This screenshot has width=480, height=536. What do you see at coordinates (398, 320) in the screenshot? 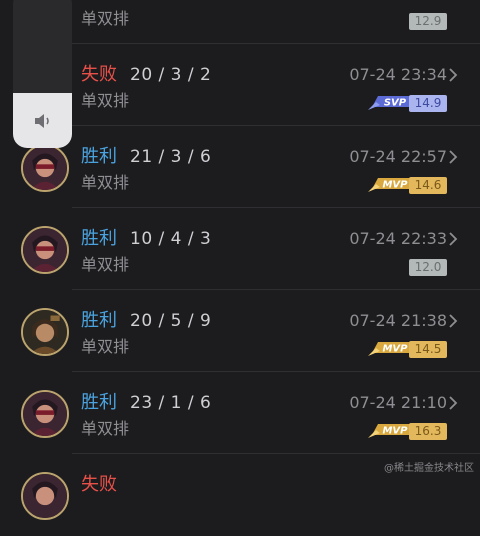
I see `match-time: 07-24 21:38` at bounding box center [398, 320].